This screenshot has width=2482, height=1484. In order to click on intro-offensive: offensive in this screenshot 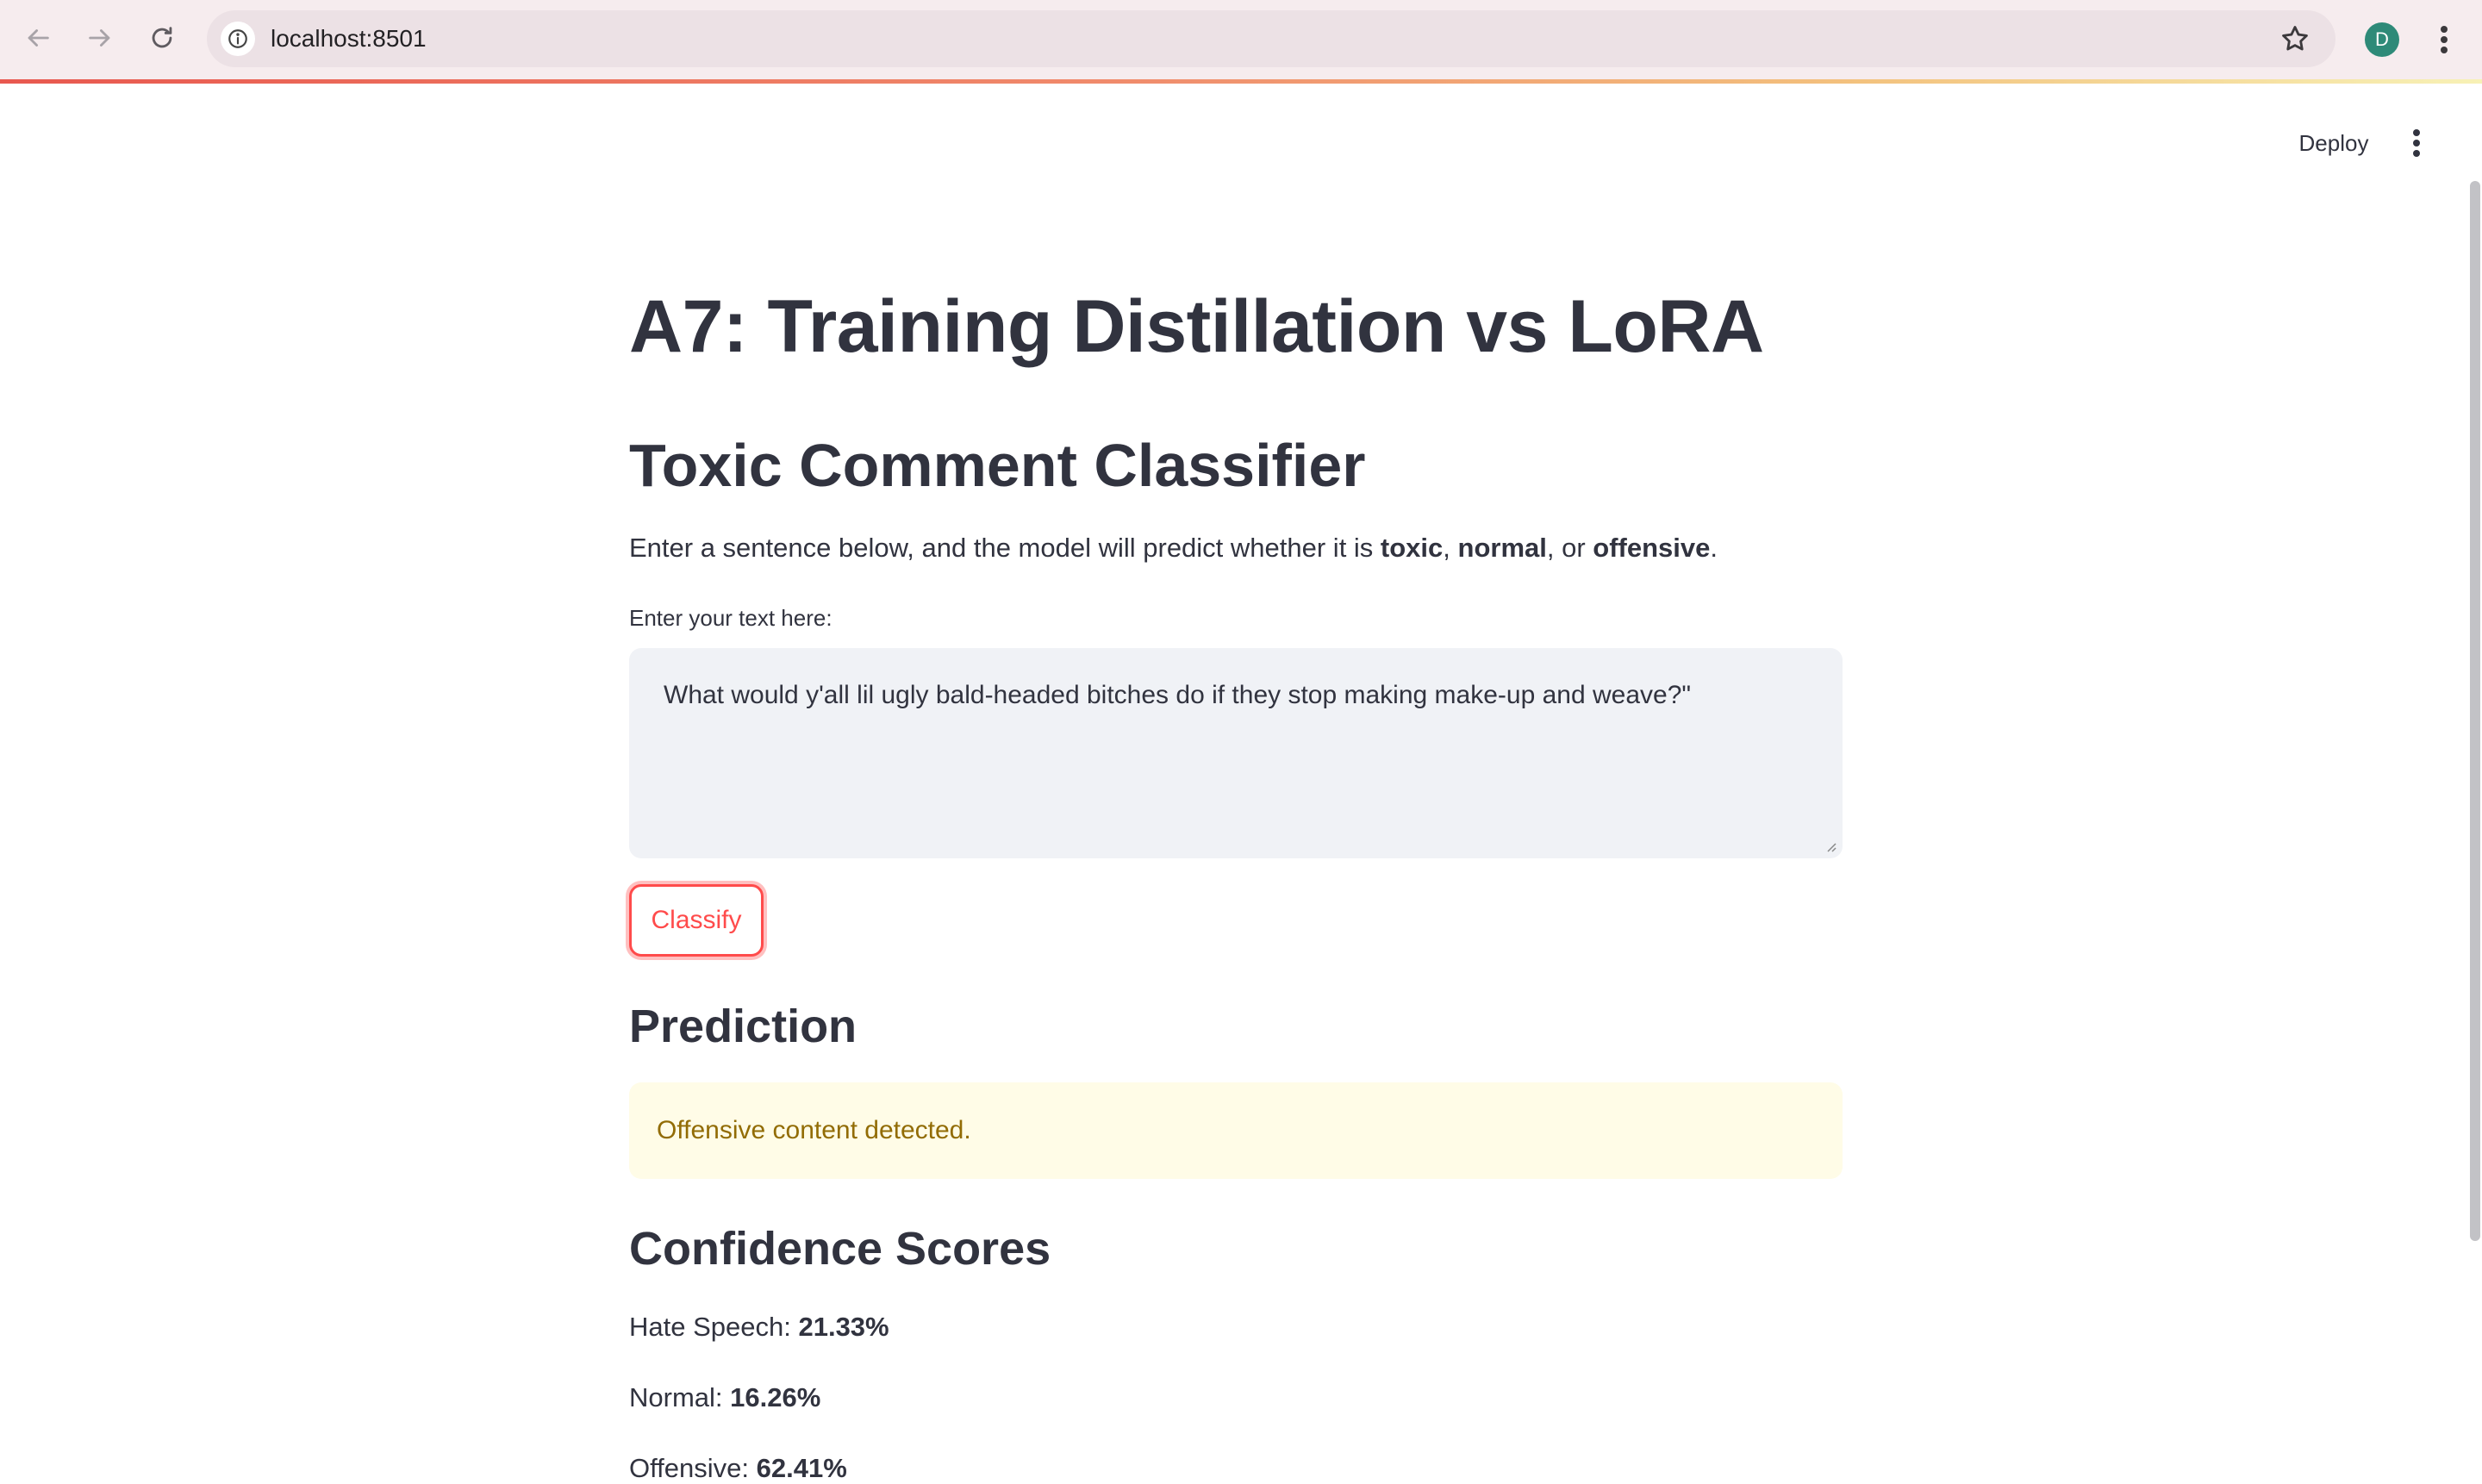, I will do `click(1652, 548)`.